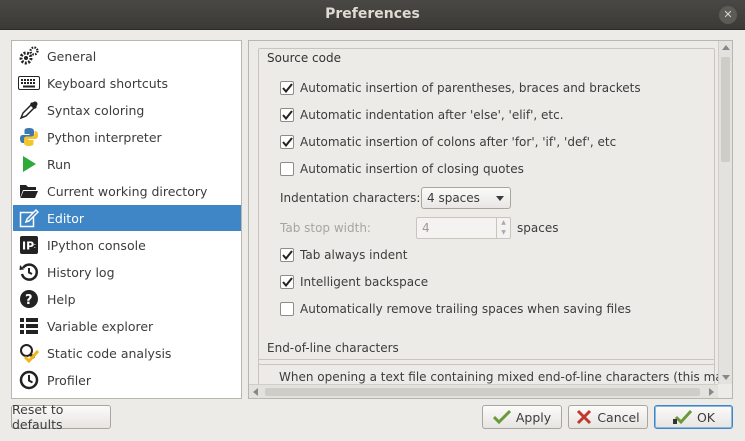 The height and width of the screenshot is (441, 745). I want to click on analysis-icon, so click(29, 353).